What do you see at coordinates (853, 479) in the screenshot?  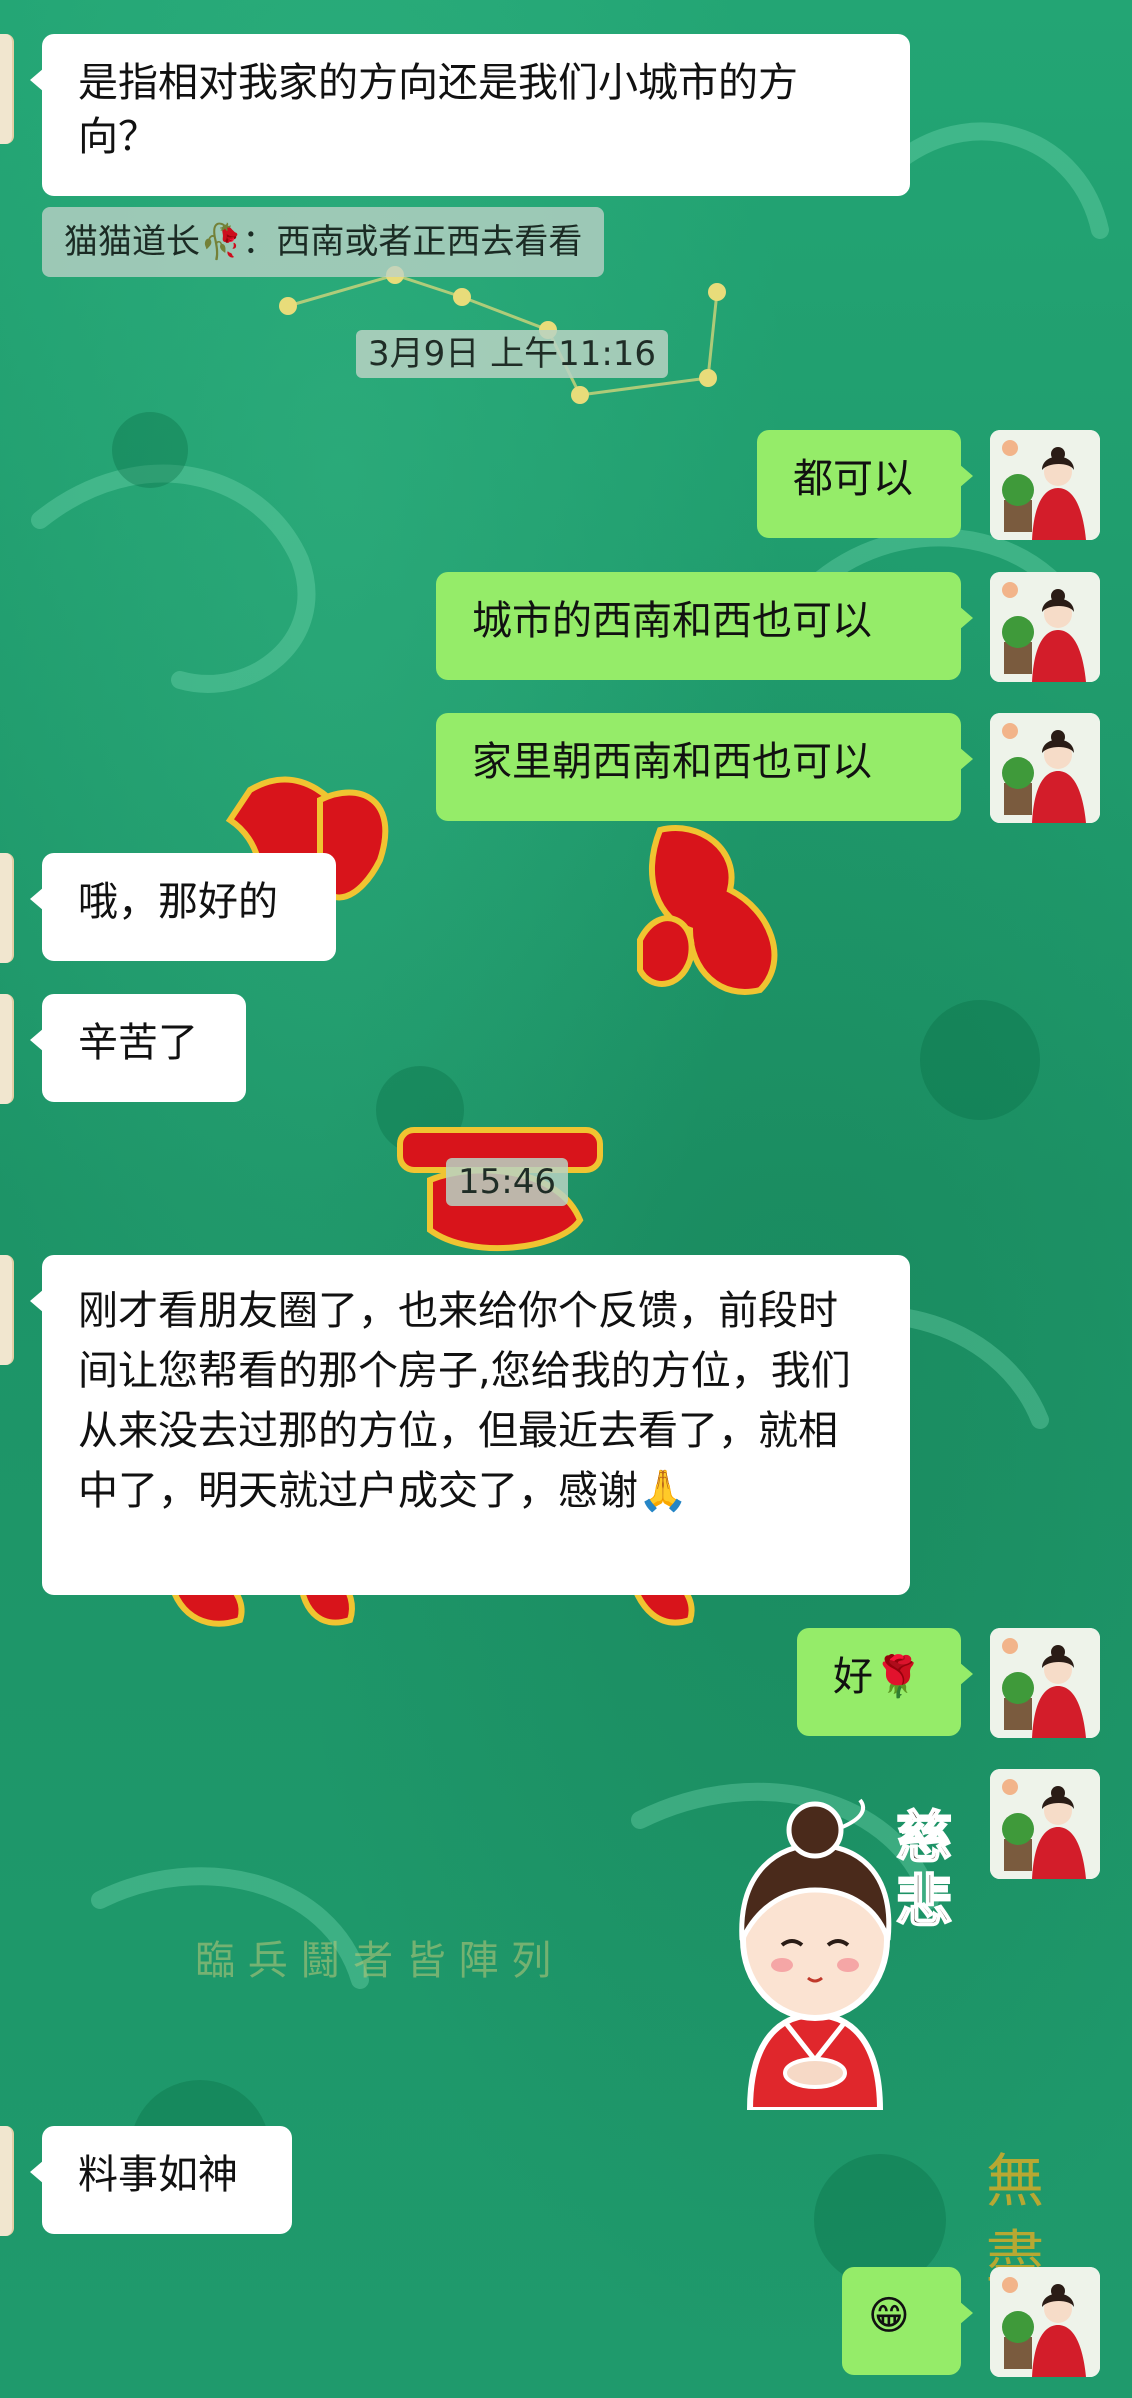 I see `message-text: 都可以` at bounding box center [853, 479].